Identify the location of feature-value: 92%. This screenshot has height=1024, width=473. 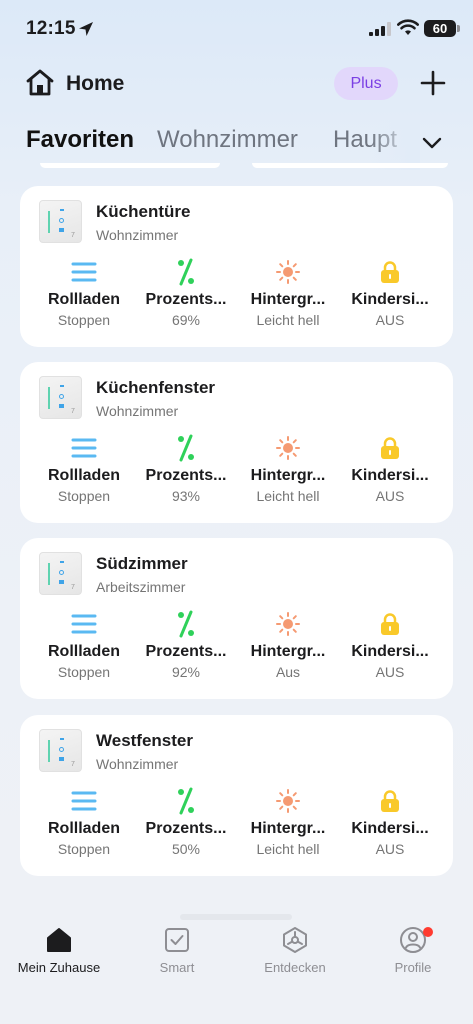
(186, 672).